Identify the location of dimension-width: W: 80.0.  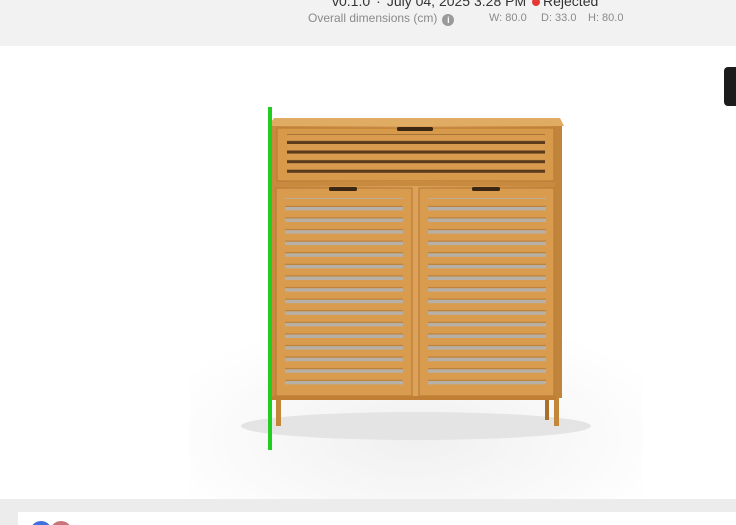
(508, 18).